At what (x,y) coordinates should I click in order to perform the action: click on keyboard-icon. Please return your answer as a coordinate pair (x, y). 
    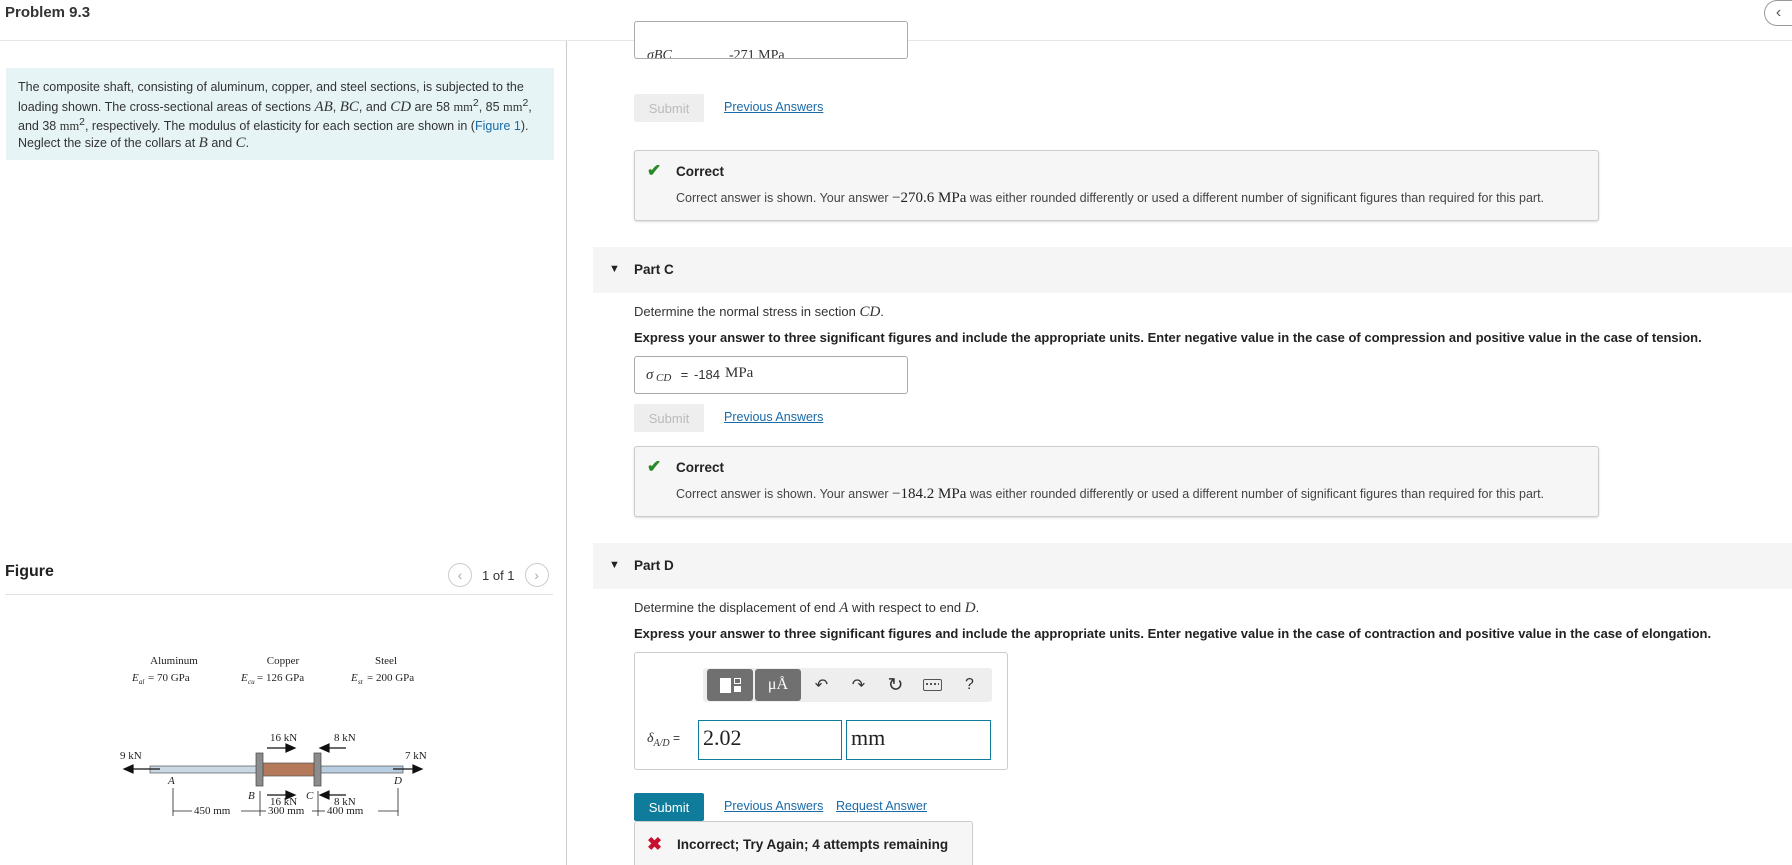
    Looking at the image, I should click on (932, 685).